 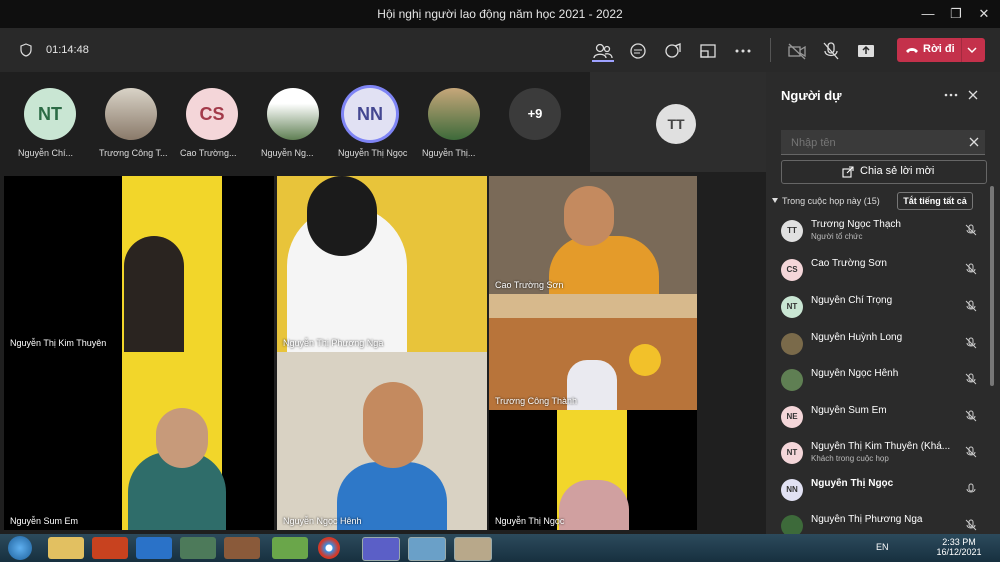 What do you see at coordinates (956, 14) in the screenshot?
I see `maximize-icon: ❐` at bounding box center [956, 14].